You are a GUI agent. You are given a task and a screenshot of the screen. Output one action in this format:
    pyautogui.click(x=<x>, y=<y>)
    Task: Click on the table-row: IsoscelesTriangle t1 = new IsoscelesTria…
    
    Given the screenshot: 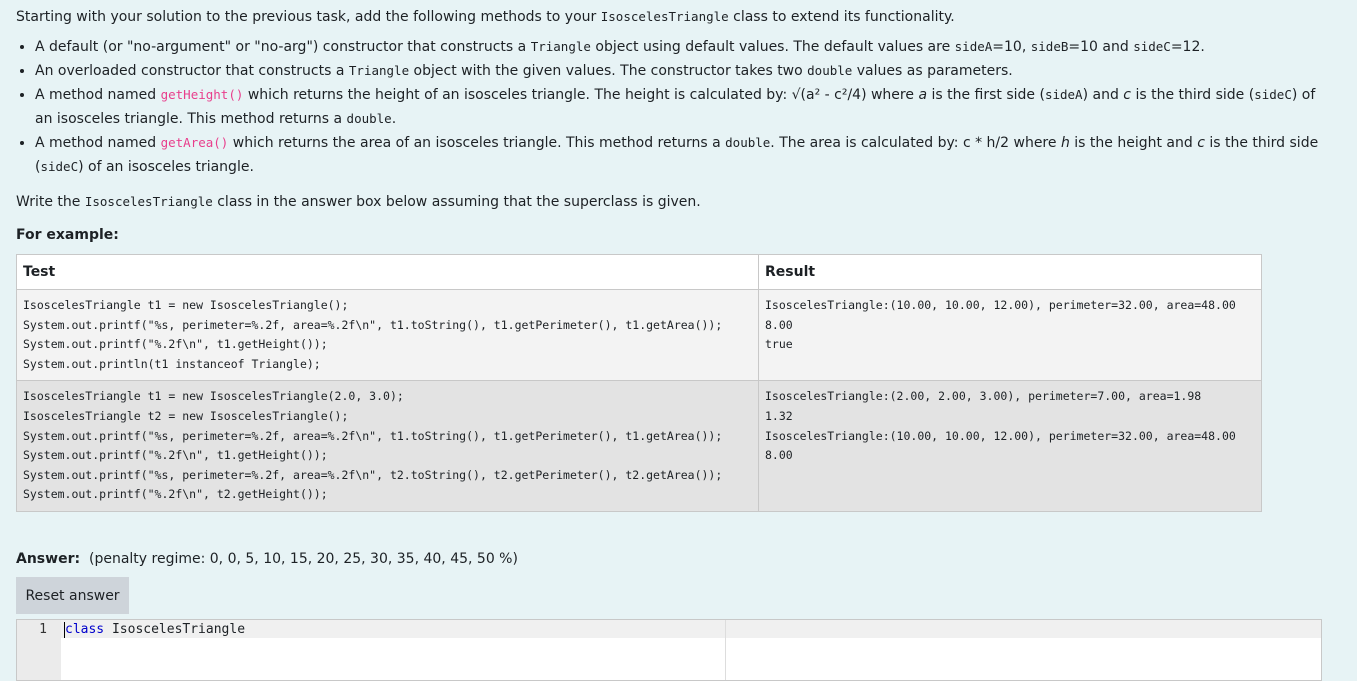 What is the action you would take?
    pyautogui.click(x=639, y=335)
    